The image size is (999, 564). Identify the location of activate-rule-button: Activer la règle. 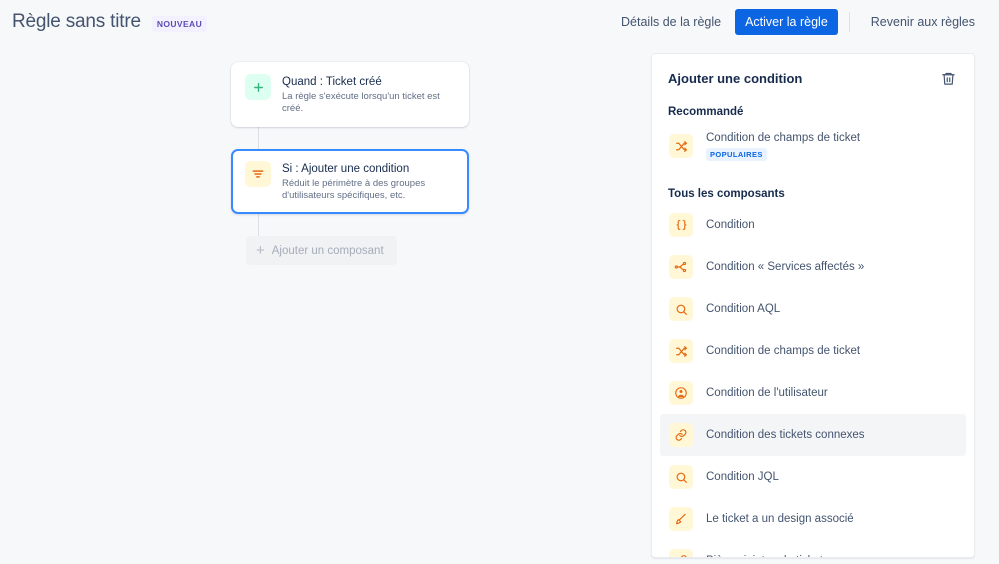
(786, 22).